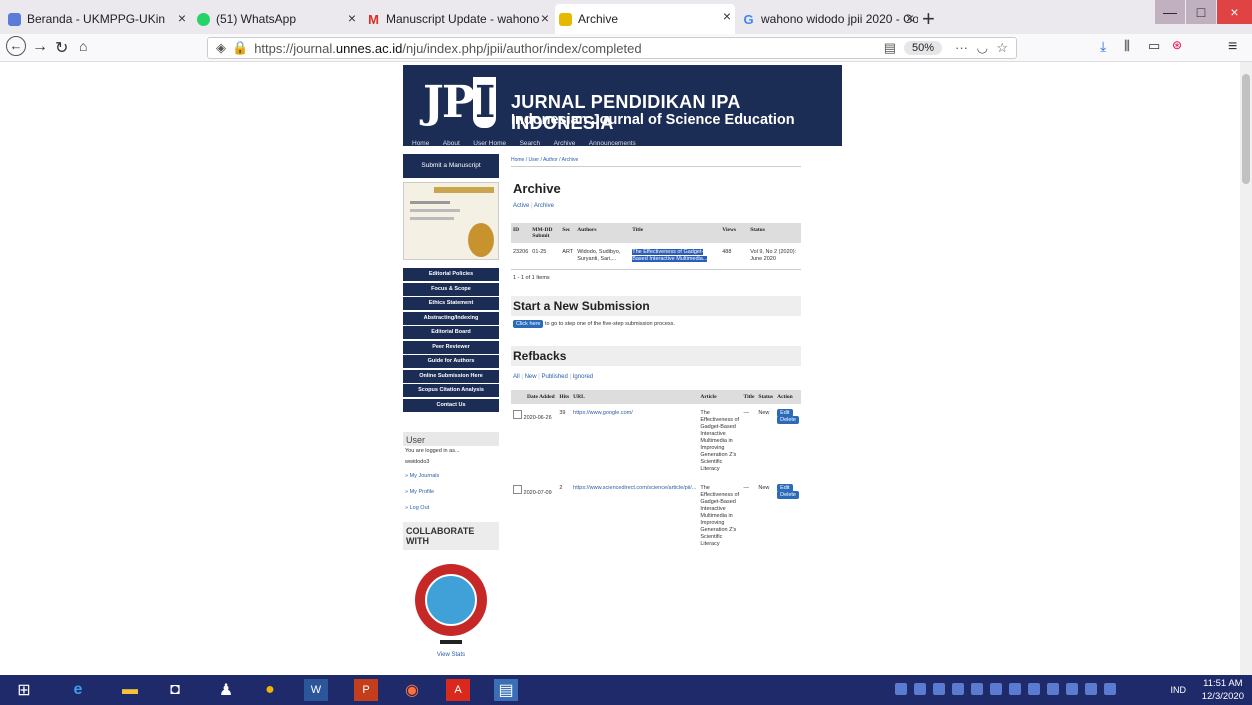 This screenshot has width=1252, height=705. What do you see at coordinates (656, 160) in the screenshot?
I see `breadcrumb: Home / User / Author / Archive` at bounding box center [656, 160].